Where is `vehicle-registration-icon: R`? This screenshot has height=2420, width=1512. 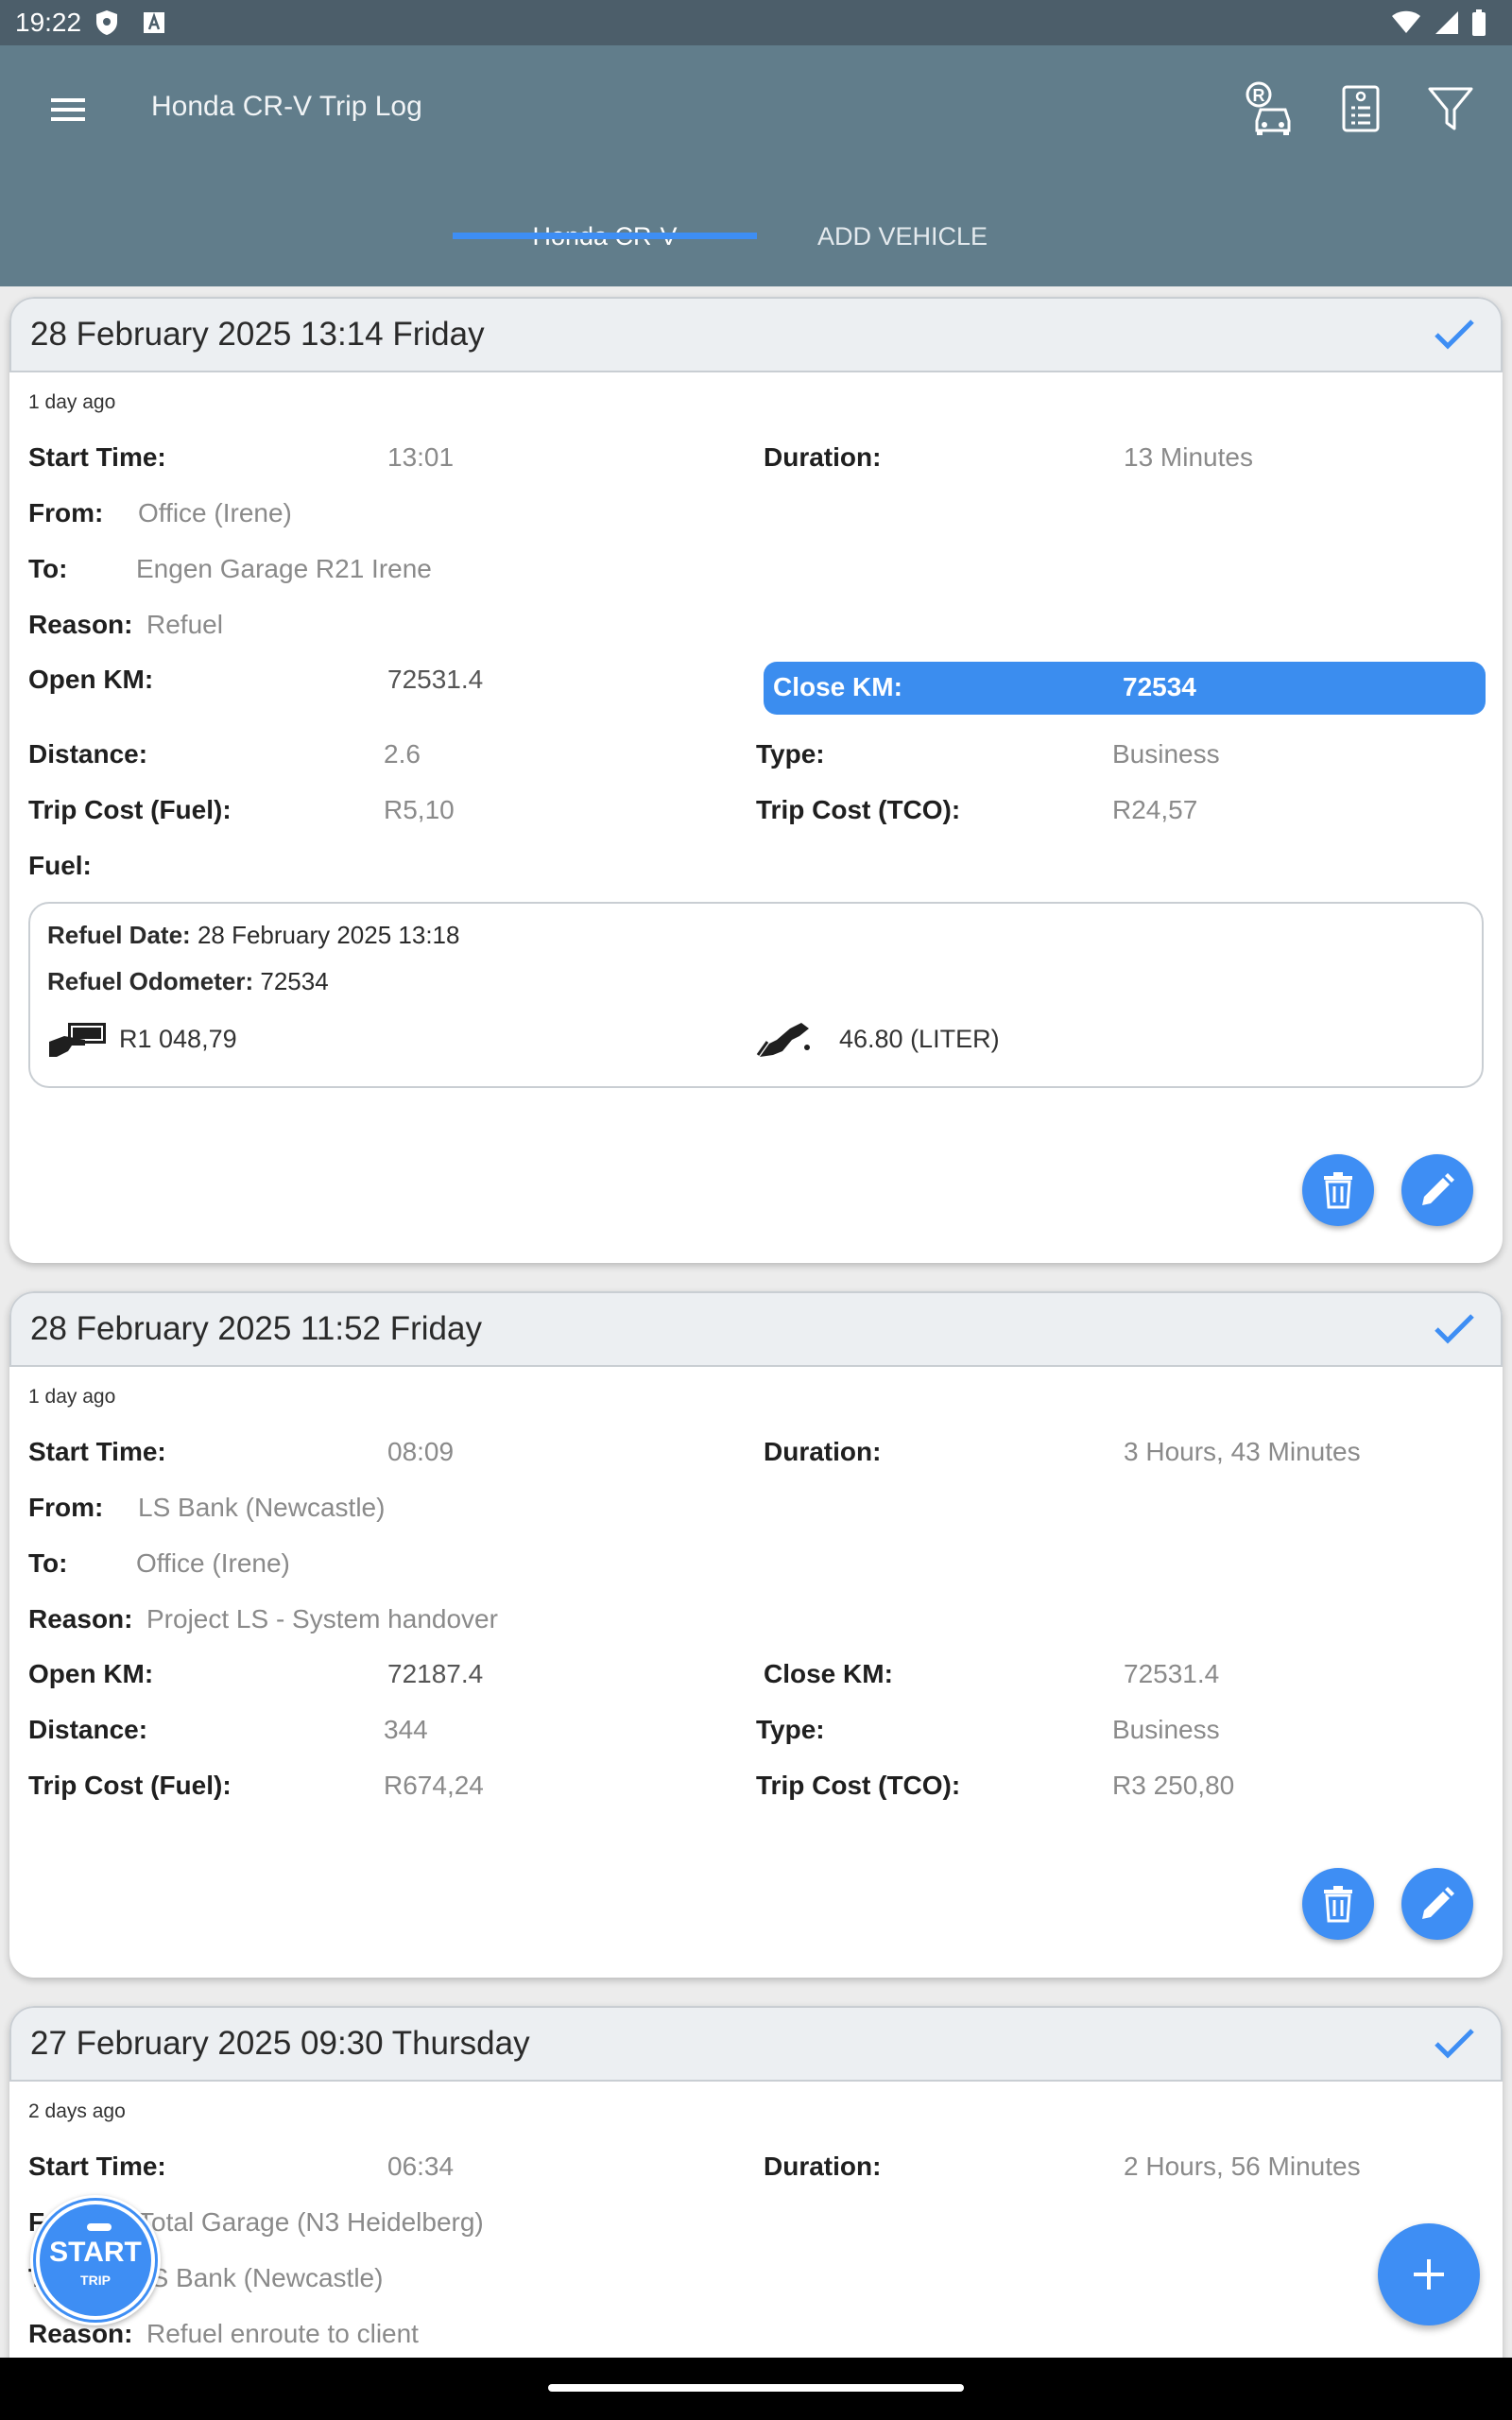
vehicle-registration-icon: R is located at coordinates (1268, 107).